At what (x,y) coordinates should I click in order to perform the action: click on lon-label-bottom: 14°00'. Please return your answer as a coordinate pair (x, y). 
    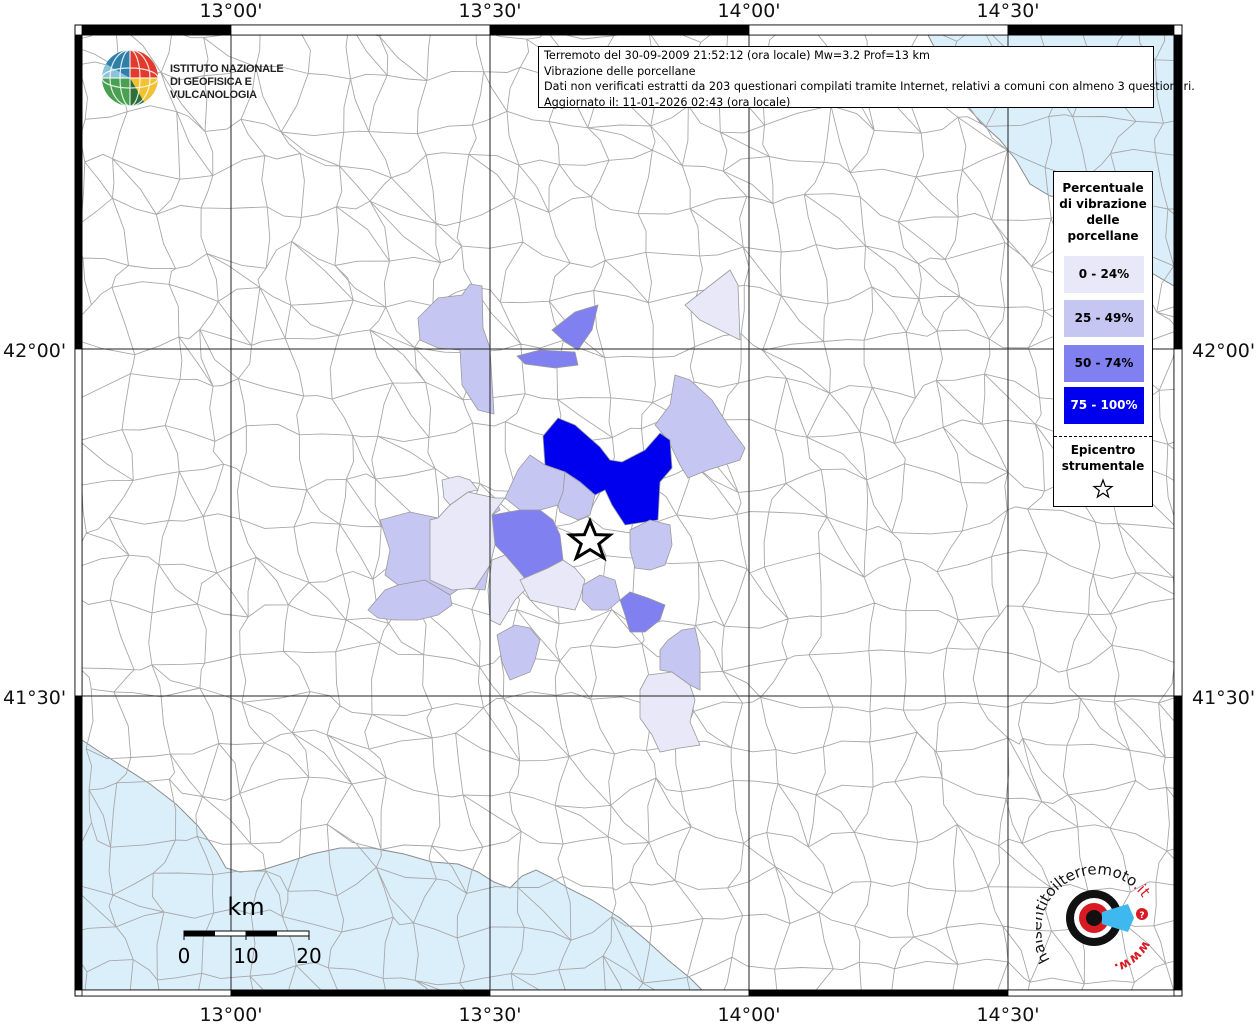
    Looking at the image, I should click on (748, 1014).